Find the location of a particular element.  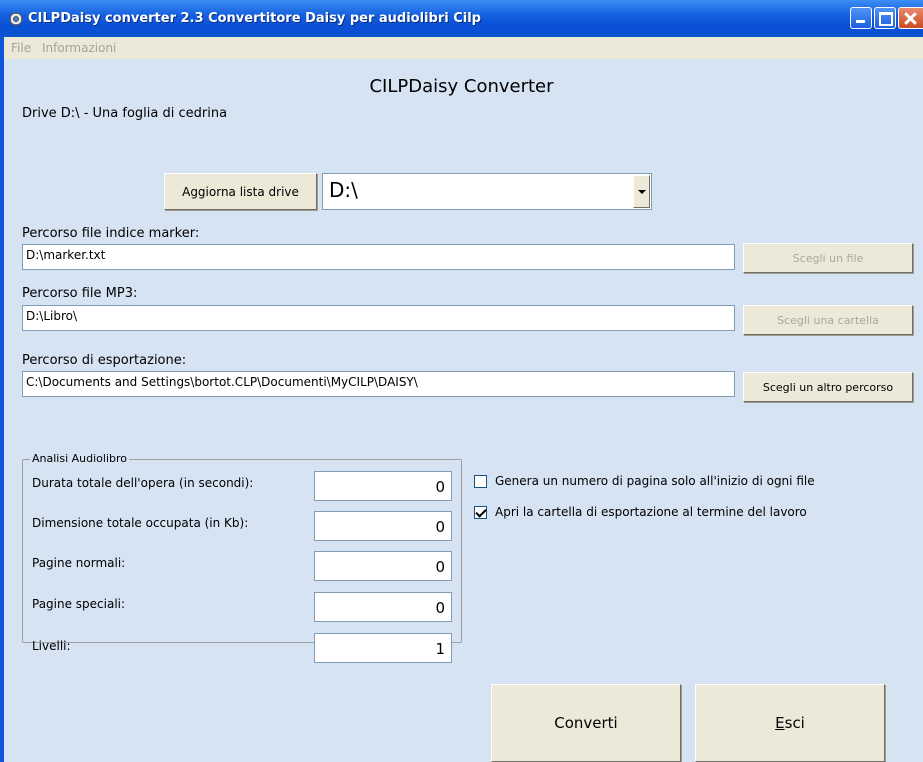

duration-value: 0 is located at coordinates (383, 486).